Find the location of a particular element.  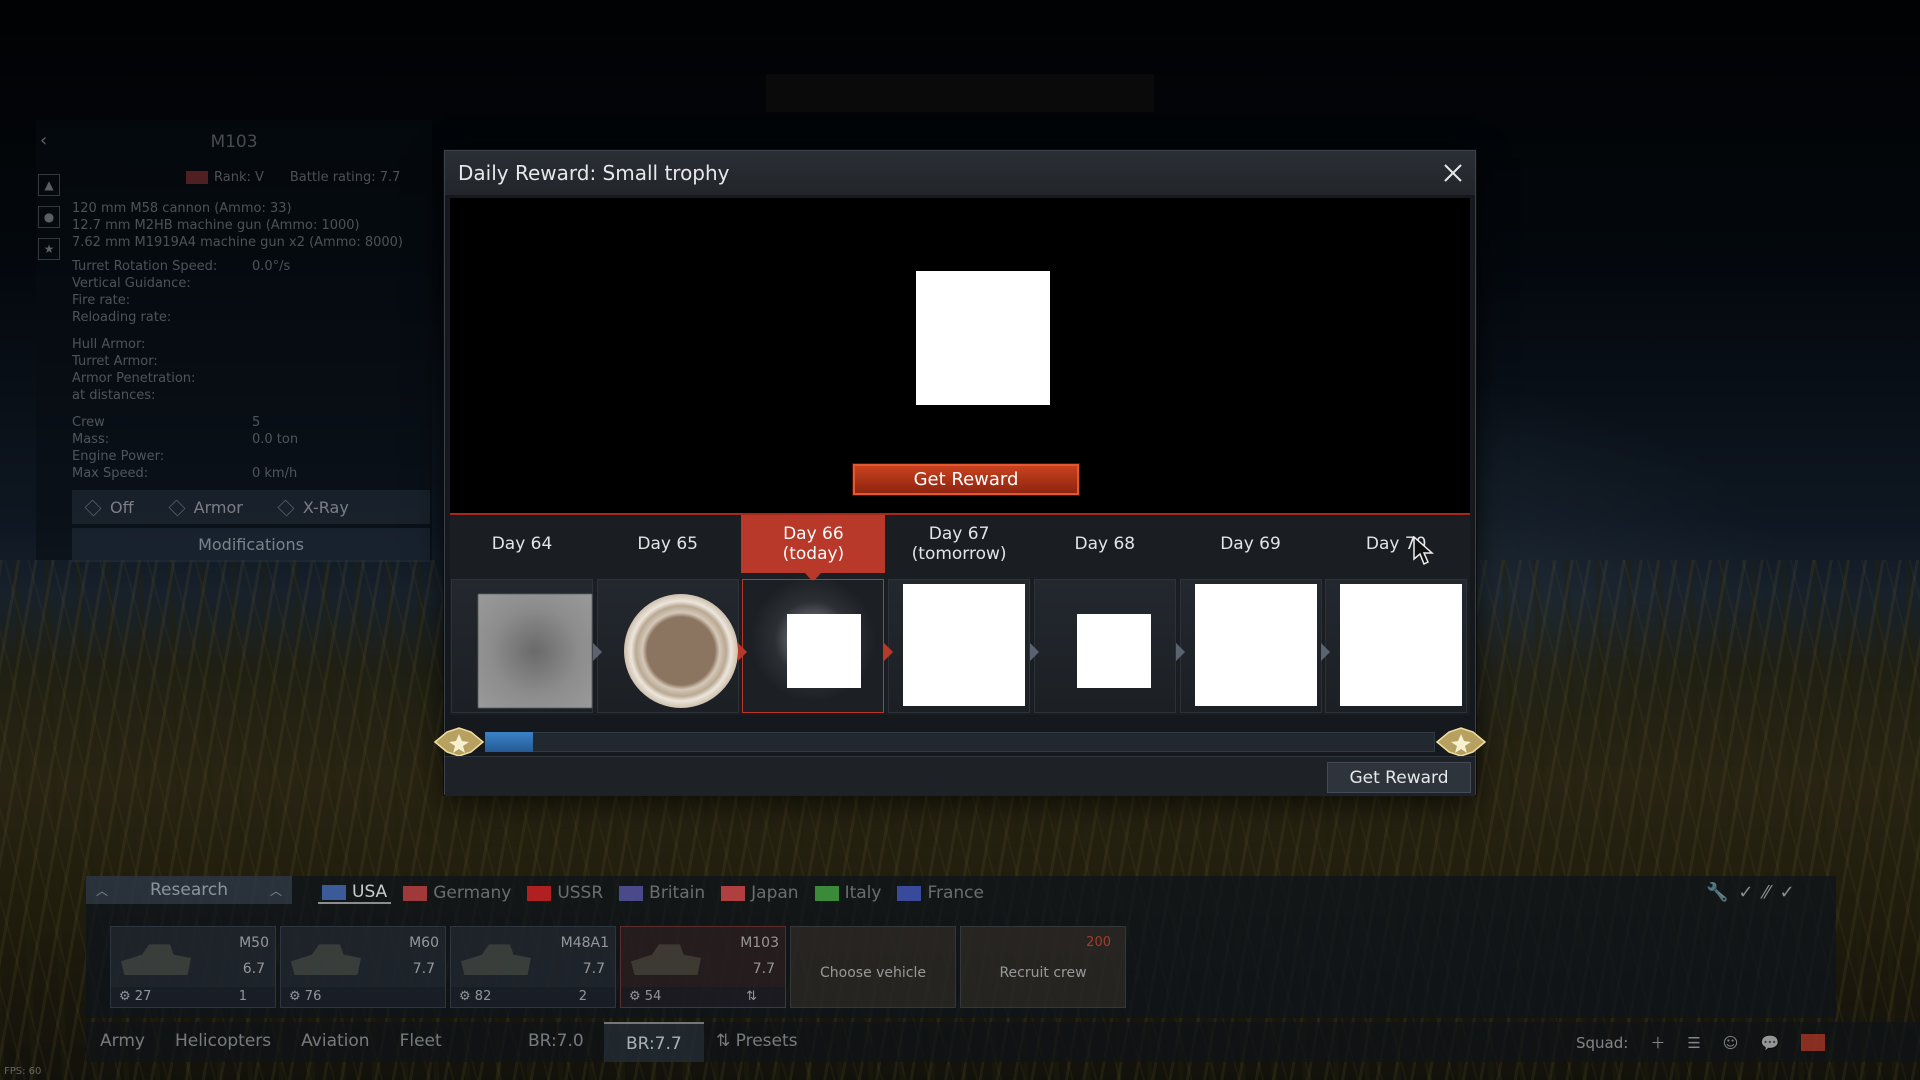

mode-armor-button: Armor is located at coordinates (205, 507).